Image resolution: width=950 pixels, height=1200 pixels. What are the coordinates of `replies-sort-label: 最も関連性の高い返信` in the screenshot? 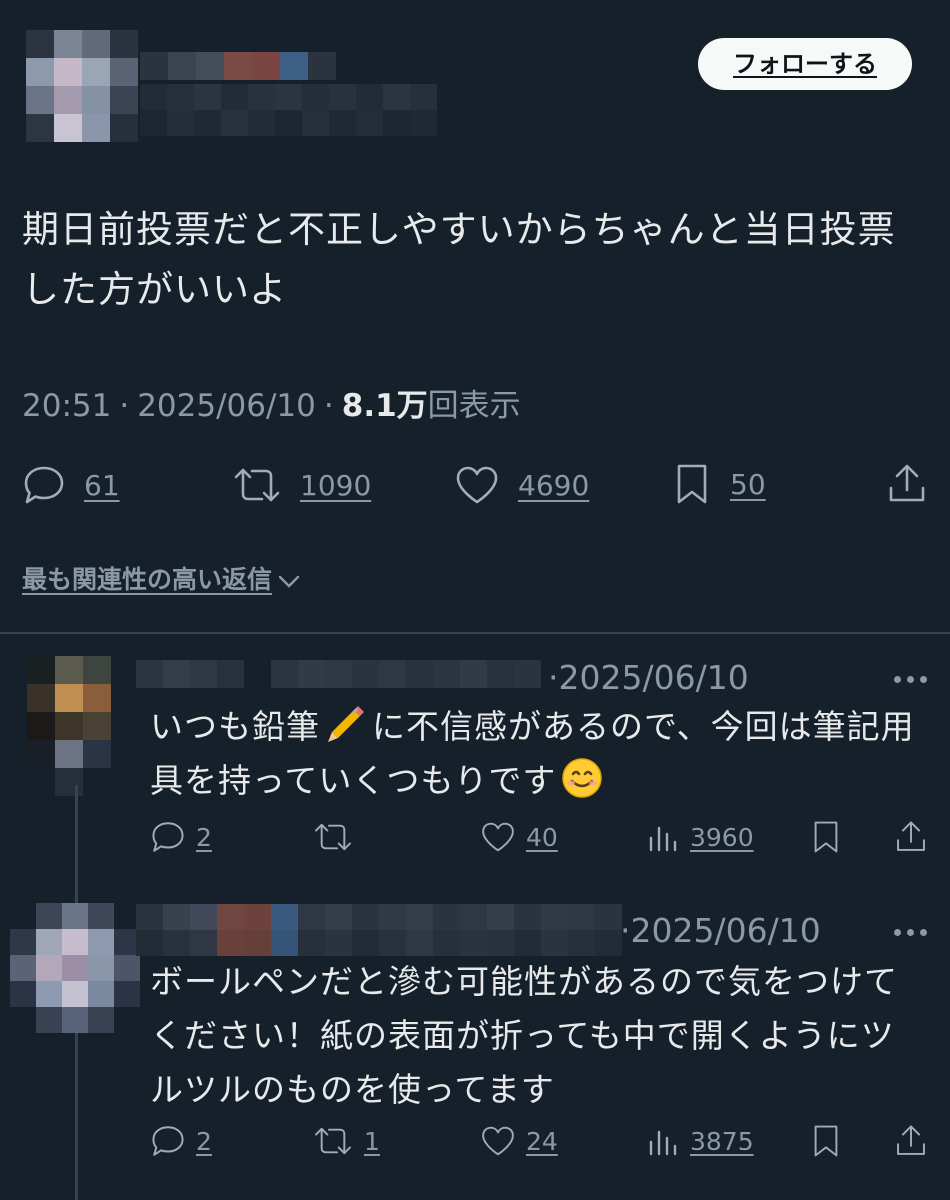 It's located at (147, 579).